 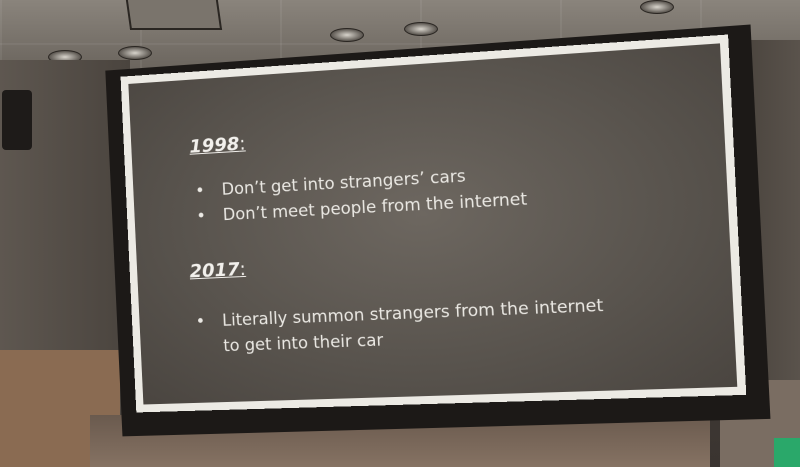 I want to click on section-1-heading: 1998:, so click(x=217, y=145).